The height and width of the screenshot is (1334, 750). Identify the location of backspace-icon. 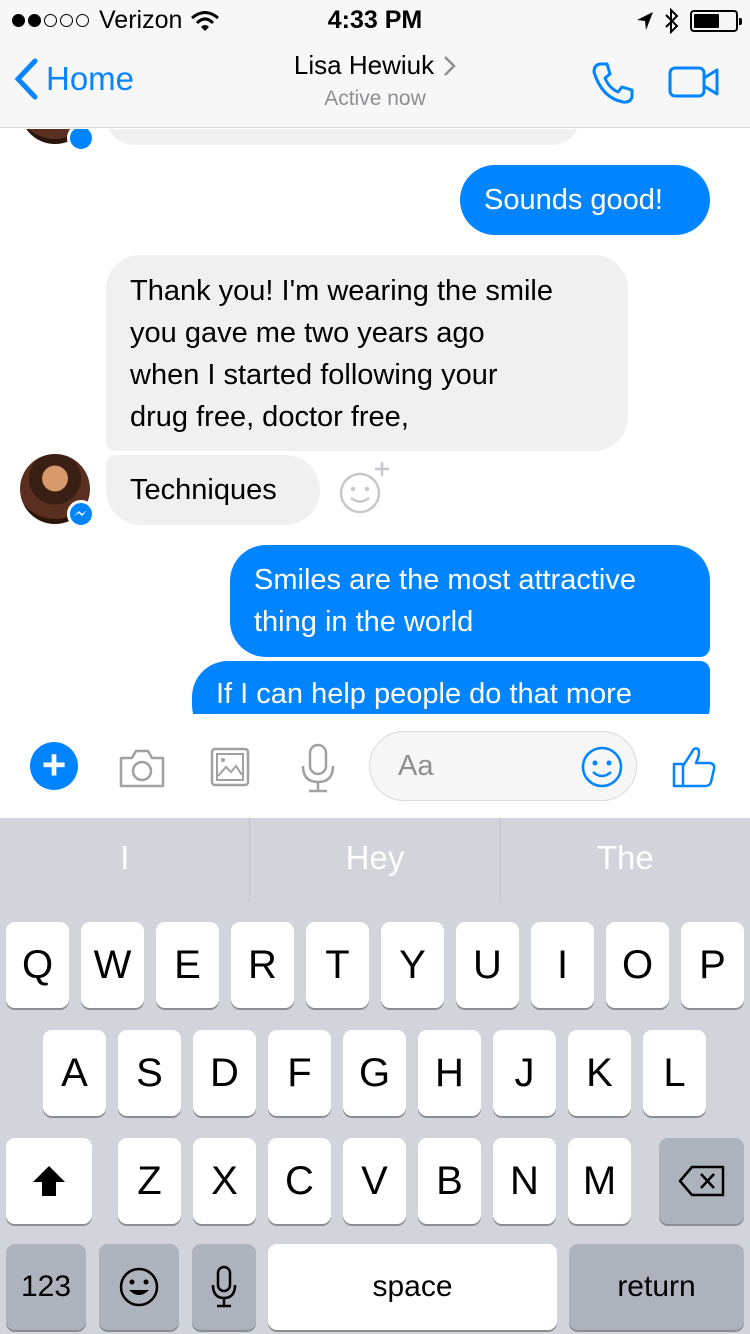
(701, 1181).